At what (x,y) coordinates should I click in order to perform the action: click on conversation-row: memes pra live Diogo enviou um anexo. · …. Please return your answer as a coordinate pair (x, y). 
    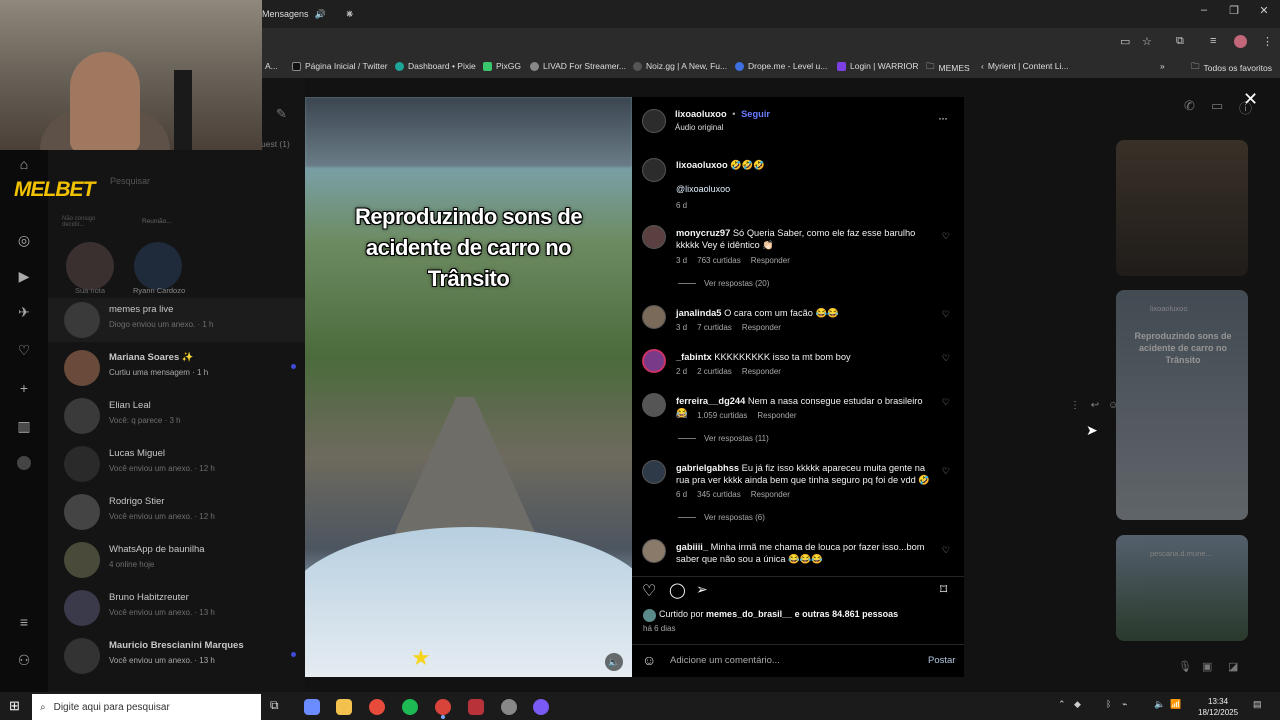
    Looking at the image, I should click on (176, 320).